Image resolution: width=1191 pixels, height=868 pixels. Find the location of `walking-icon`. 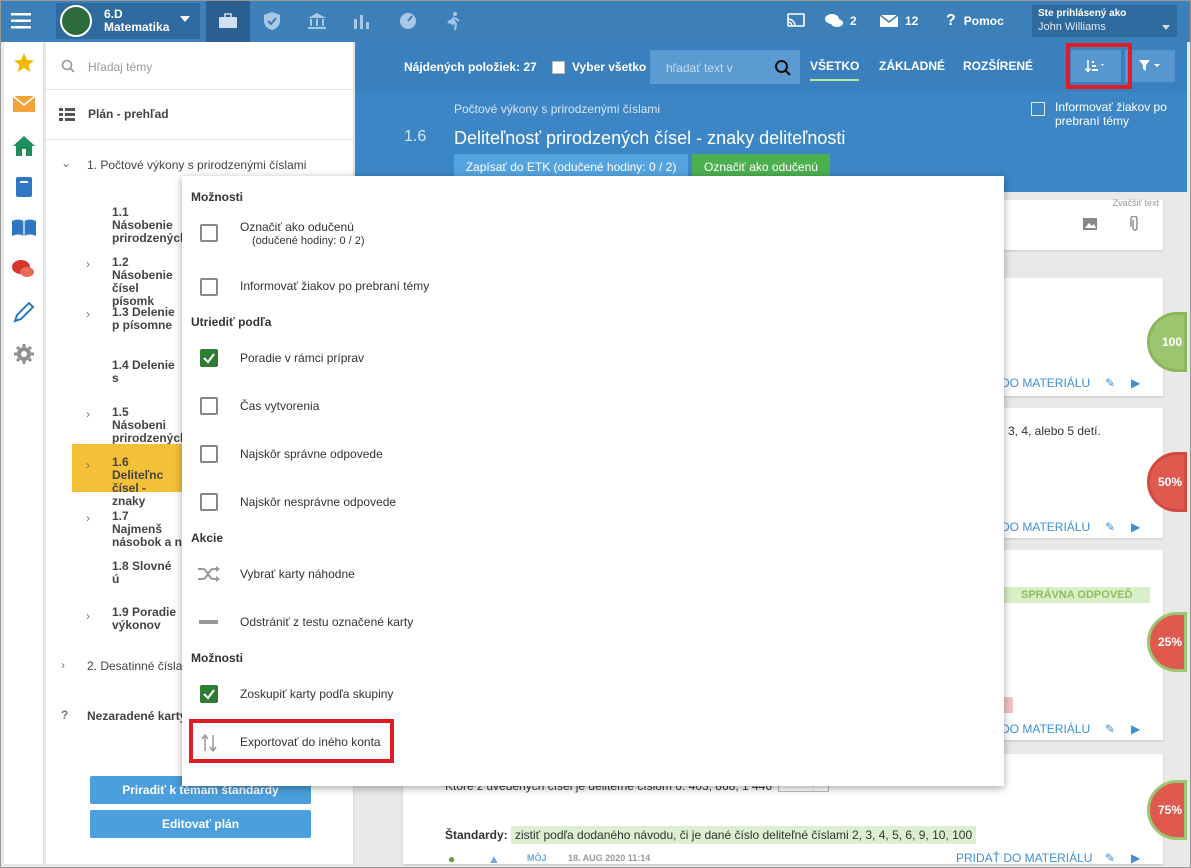

walking-icon is located at coordinates (454, 21).